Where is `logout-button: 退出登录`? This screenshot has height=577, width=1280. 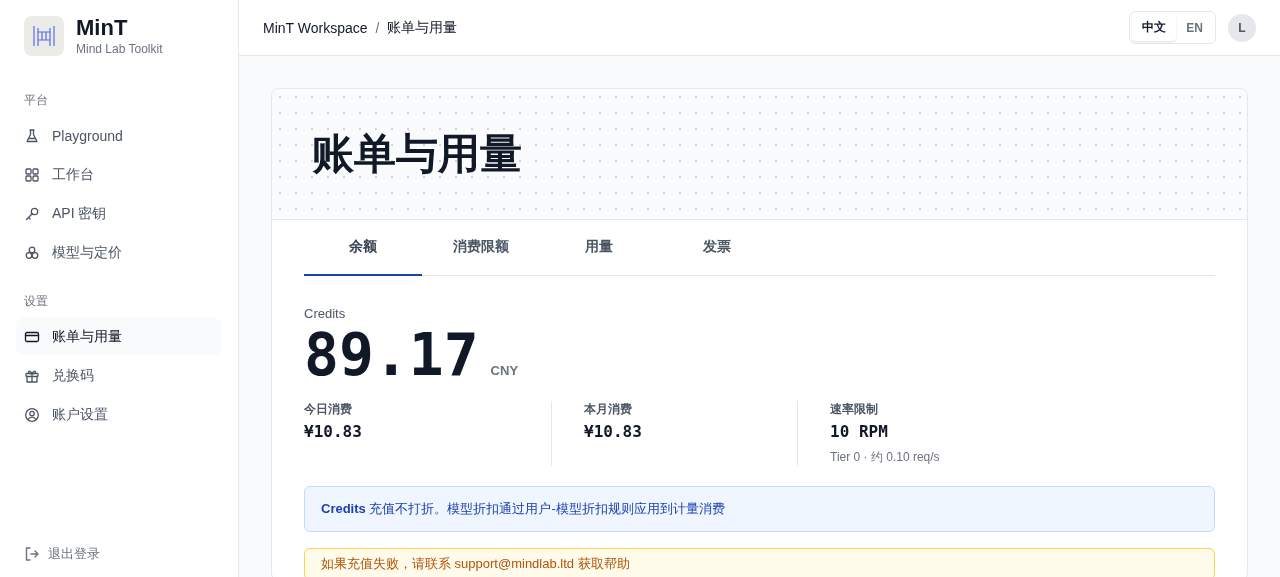
logout-button: 退出登录 is located at coordinates (119, 554).